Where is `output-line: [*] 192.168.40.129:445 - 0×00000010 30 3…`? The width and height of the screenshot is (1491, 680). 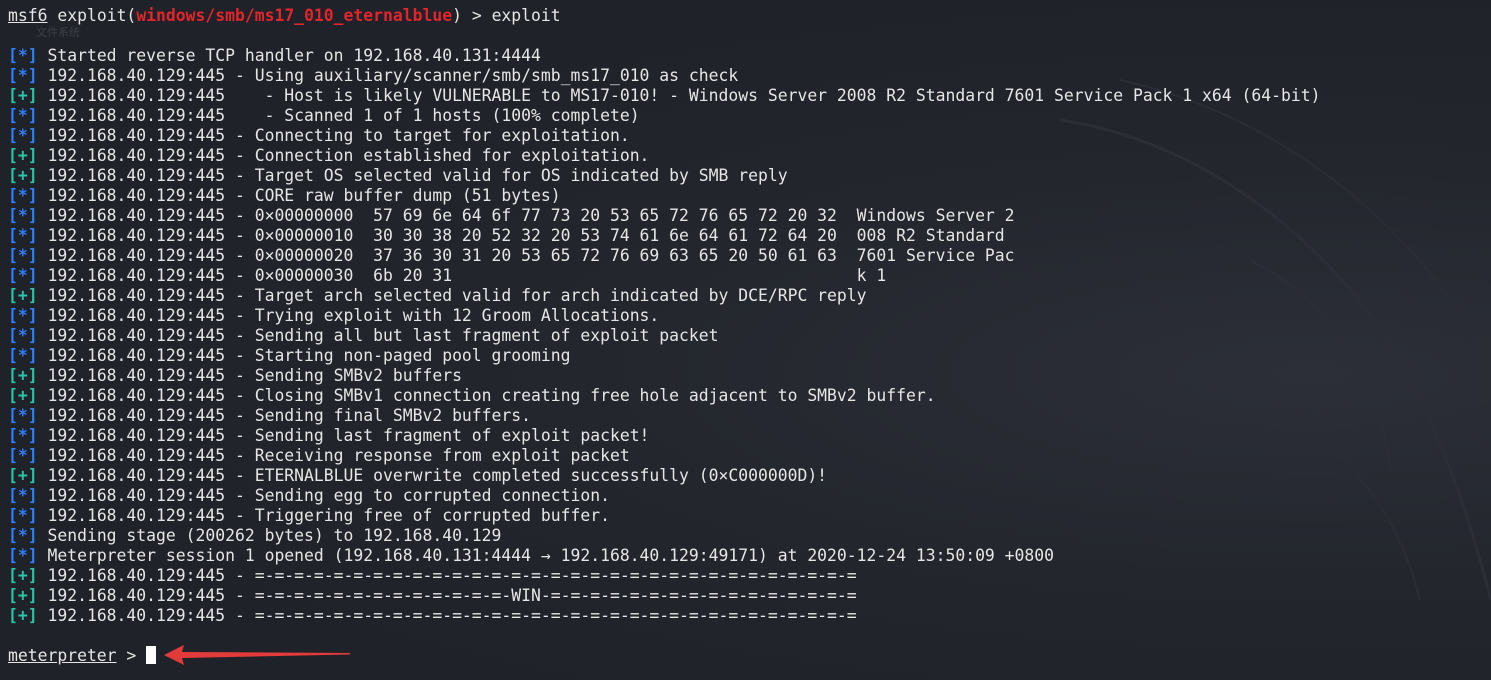
output-line: [*] 192.168.40.129:445 - 0×00000010 30 3… is located at coordinates (749, 236).